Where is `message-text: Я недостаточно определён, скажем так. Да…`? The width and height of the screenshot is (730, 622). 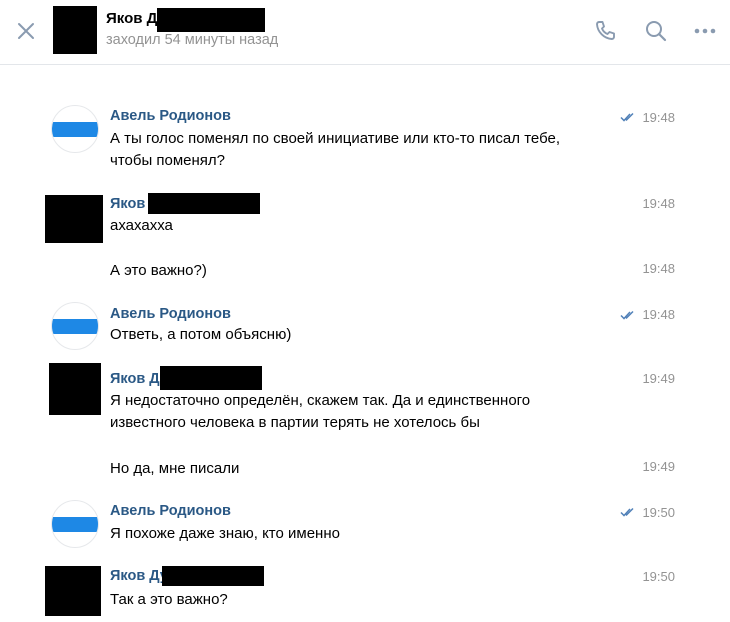
message-text: Я недостаточно определён, скажем так. Да… is located at coordinates (320, 400).